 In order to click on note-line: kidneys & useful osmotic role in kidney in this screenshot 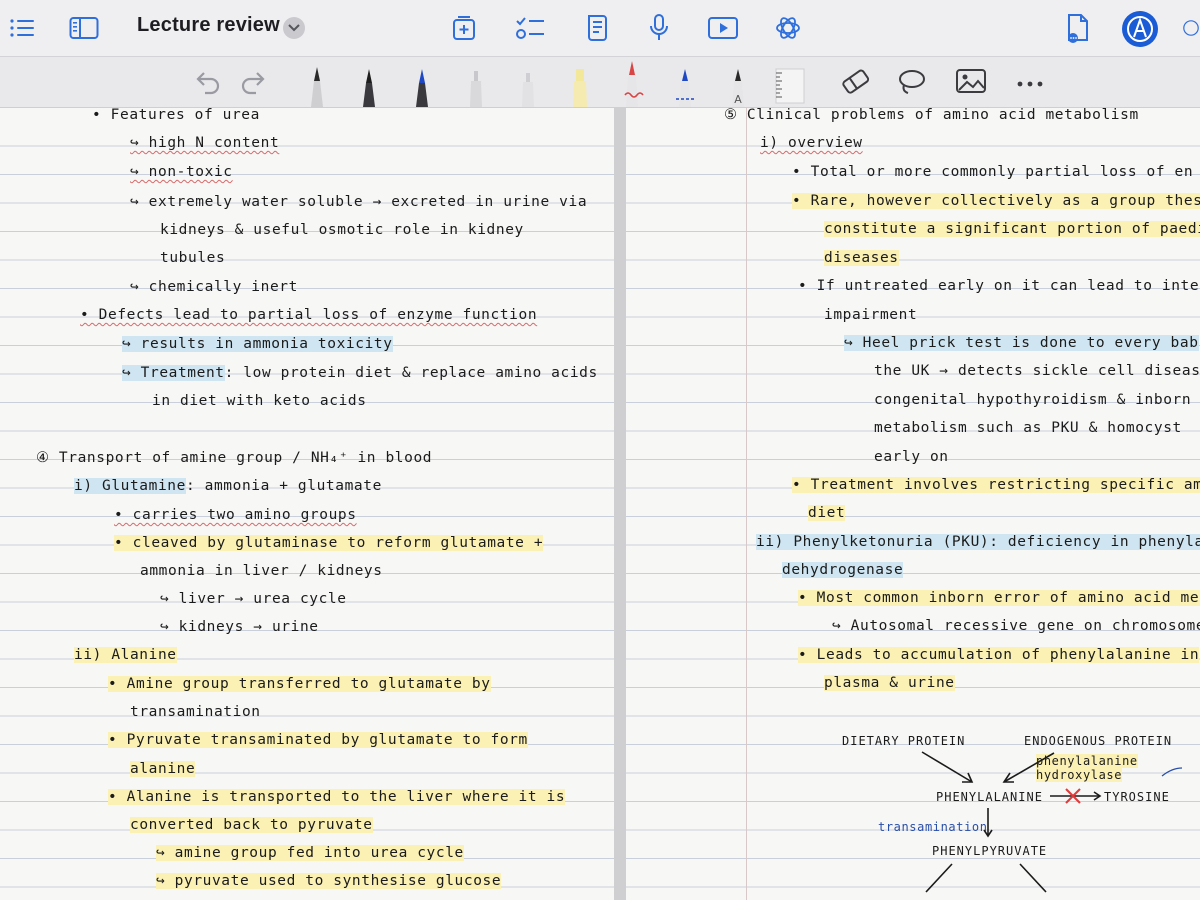, I will do `click(342, 230)`.